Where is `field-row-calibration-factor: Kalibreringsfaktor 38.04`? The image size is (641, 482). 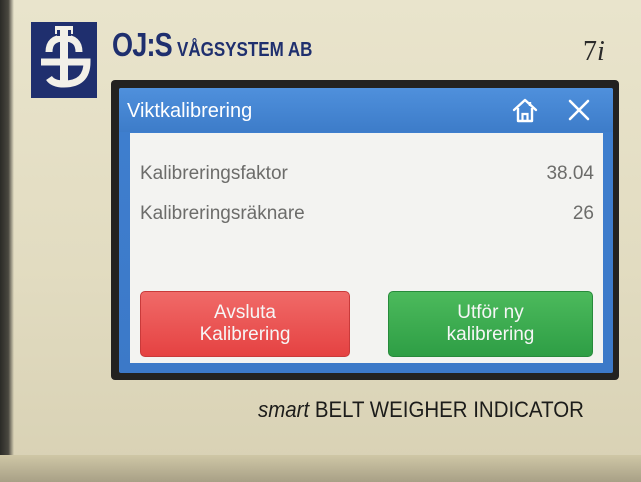
field-row-calibration-factor: Kalibreringsfaktor 38.04 is located at coordinates (367, 176).